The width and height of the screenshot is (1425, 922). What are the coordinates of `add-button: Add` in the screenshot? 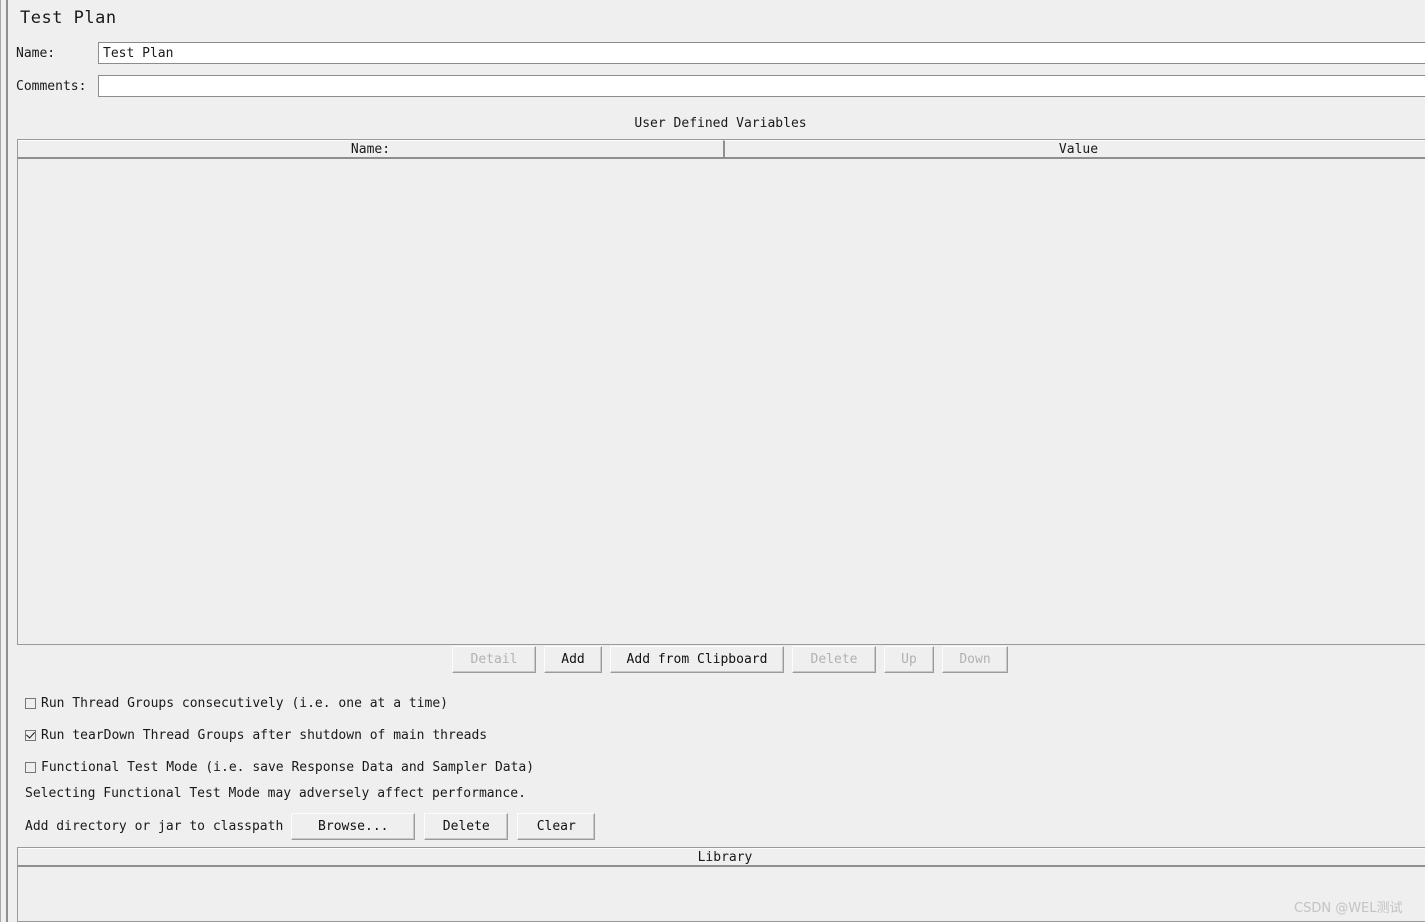 It's located at (573, 659).